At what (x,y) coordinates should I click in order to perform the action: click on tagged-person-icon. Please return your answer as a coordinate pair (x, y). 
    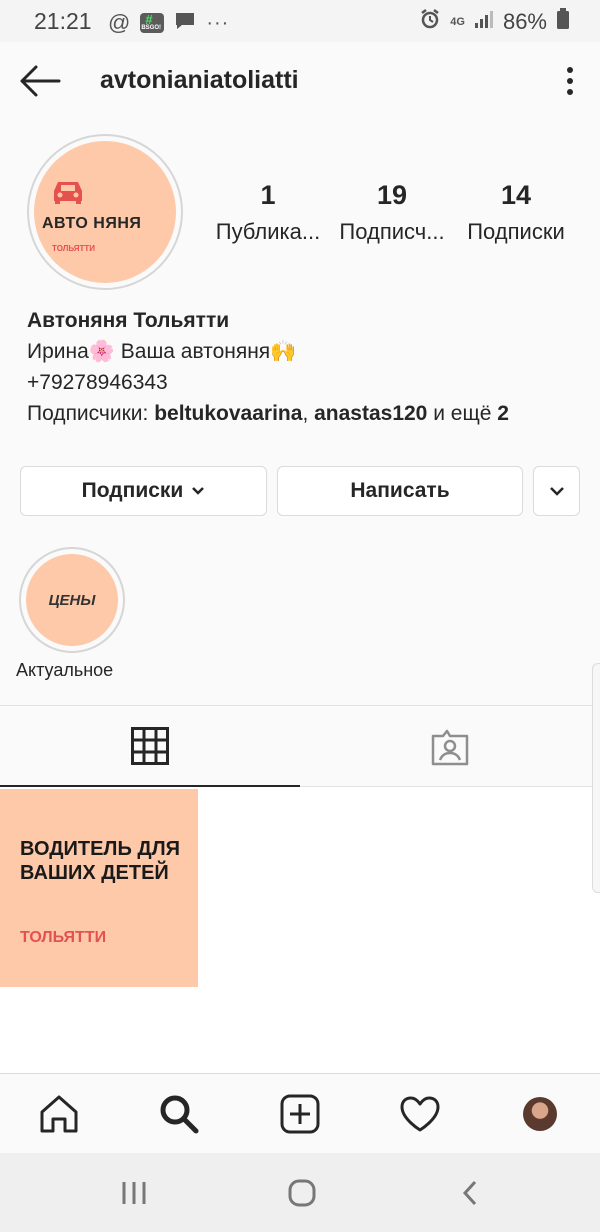
    Looking at the image, I should click on (450, 747).